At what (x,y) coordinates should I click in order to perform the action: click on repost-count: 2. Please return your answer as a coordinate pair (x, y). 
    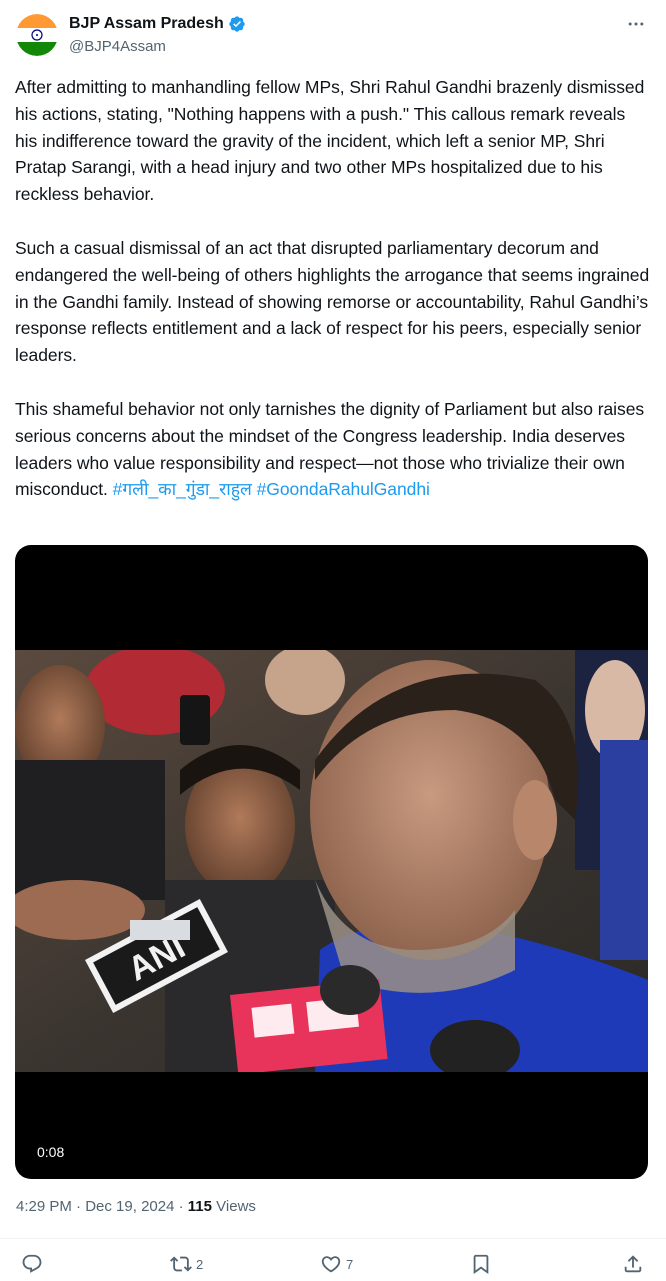
    Looking at the image, I should click on (200, 1264).